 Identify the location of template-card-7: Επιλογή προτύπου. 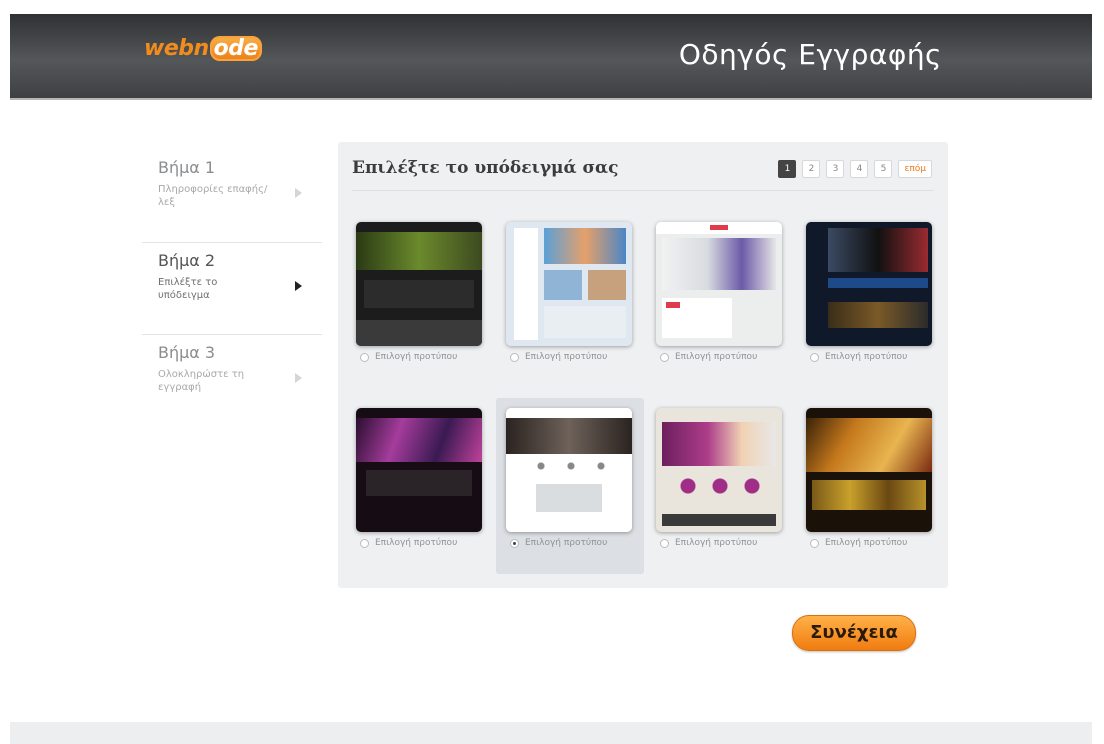
(720, 486).